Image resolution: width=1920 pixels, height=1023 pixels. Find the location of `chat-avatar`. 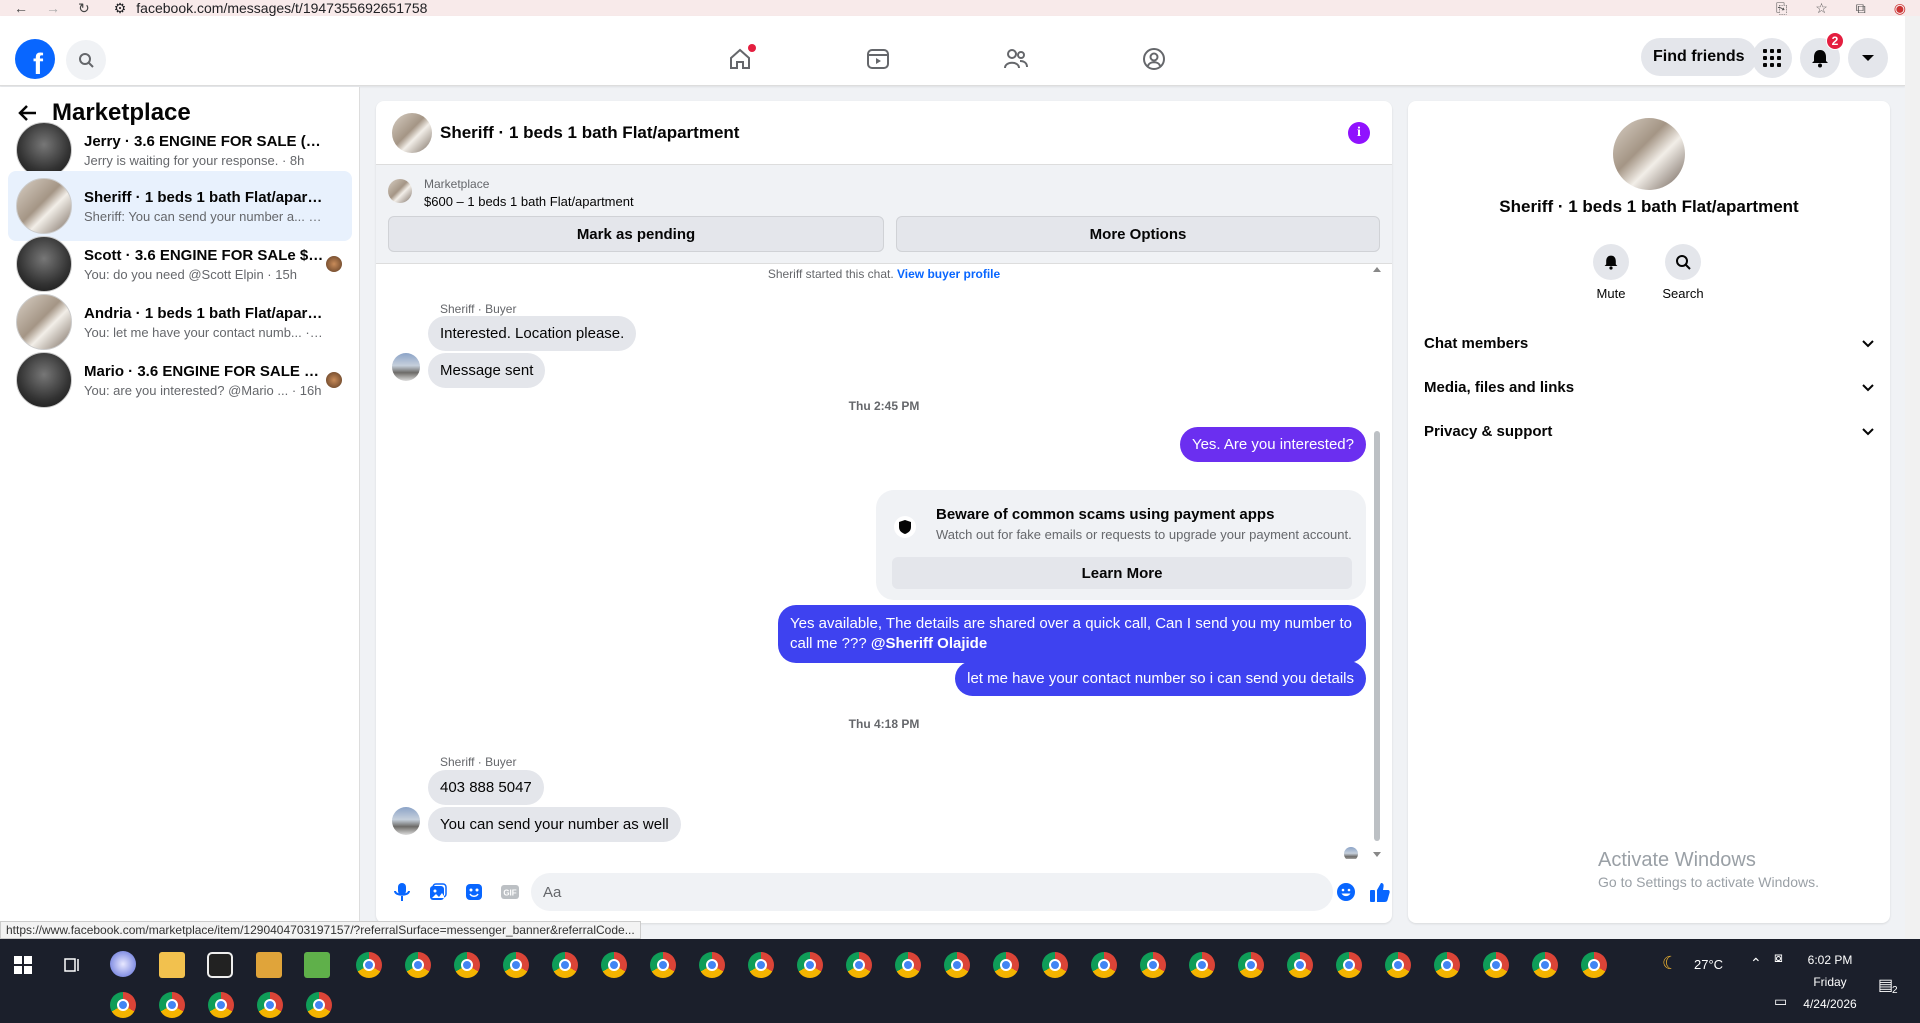

chat-avatar is located at coordinates (412, 132).